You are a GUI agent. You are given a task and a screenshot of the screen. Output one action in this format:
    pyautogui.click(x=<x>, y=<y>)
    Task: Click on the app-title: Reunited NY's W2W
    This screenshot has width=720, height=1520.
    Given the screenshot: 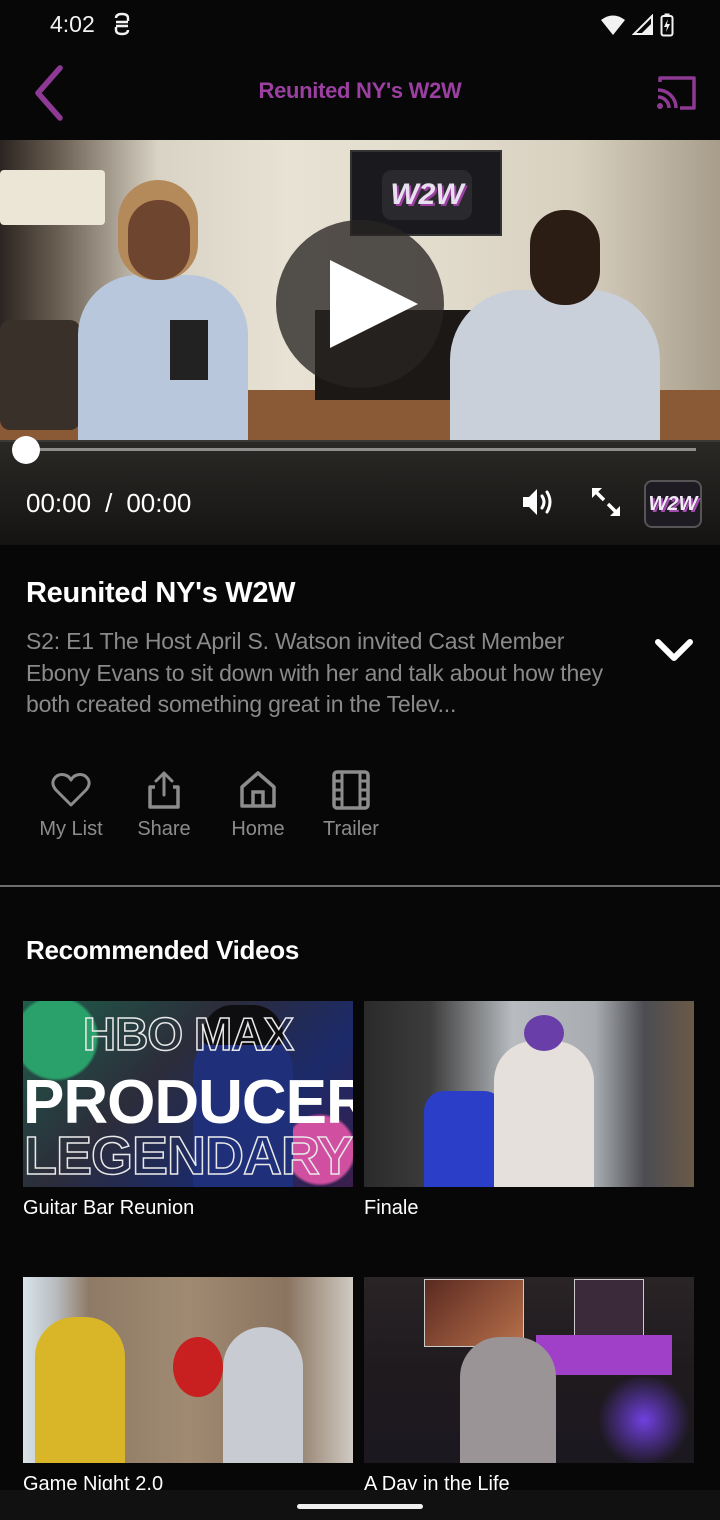 What is the action you would take?
    pyautogui.click(x=360, y=90)
    